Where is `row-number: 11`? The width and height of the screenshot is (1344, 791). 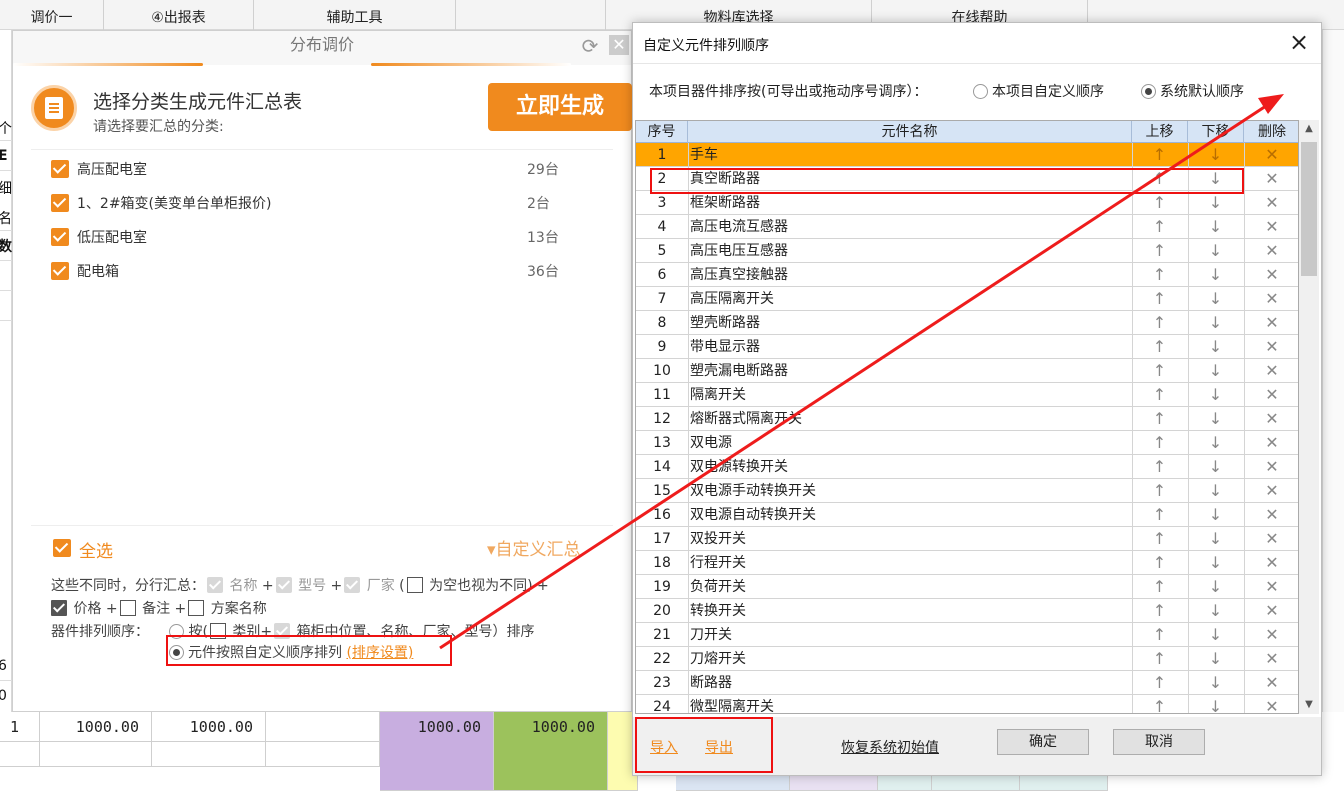
row-number: 11 is located at coordinates (662, 395).